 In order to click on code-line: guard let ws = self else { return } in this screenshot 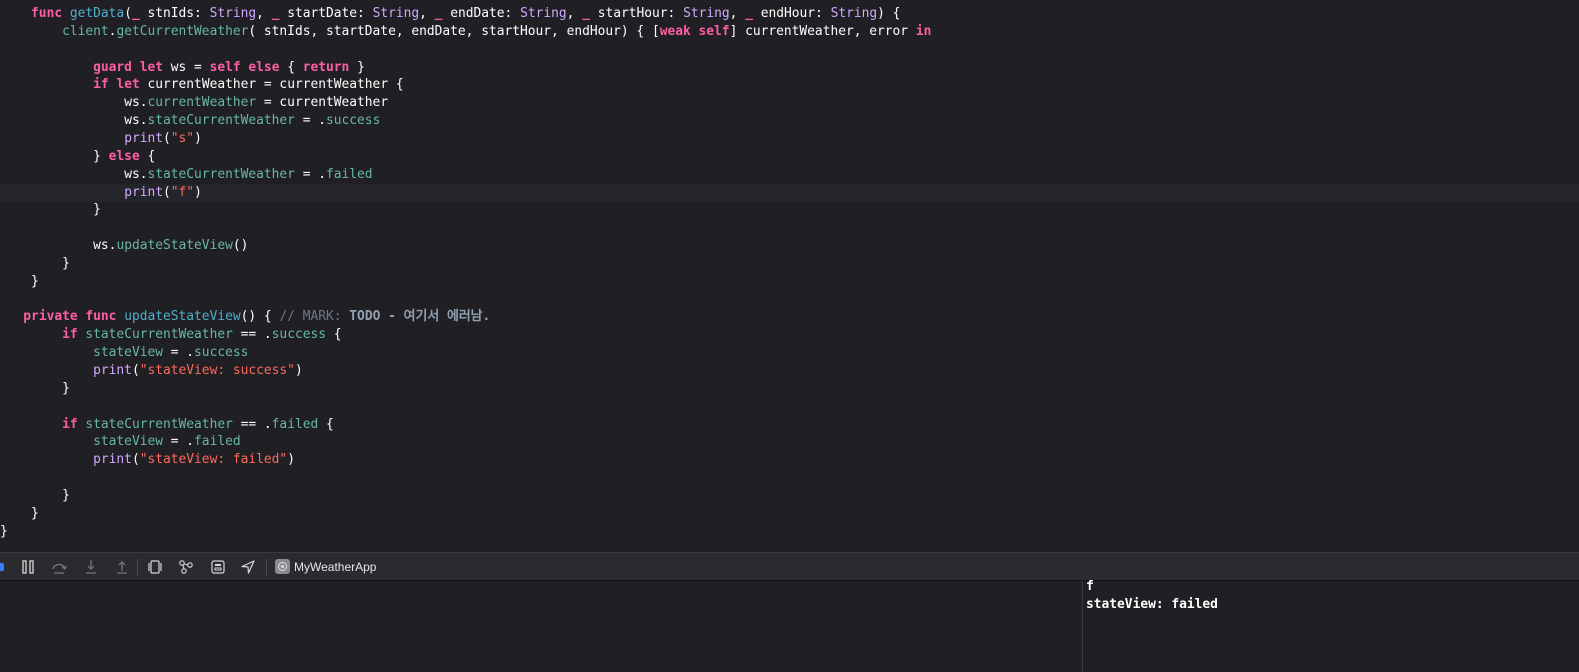, I will do `click(789, 68)`.